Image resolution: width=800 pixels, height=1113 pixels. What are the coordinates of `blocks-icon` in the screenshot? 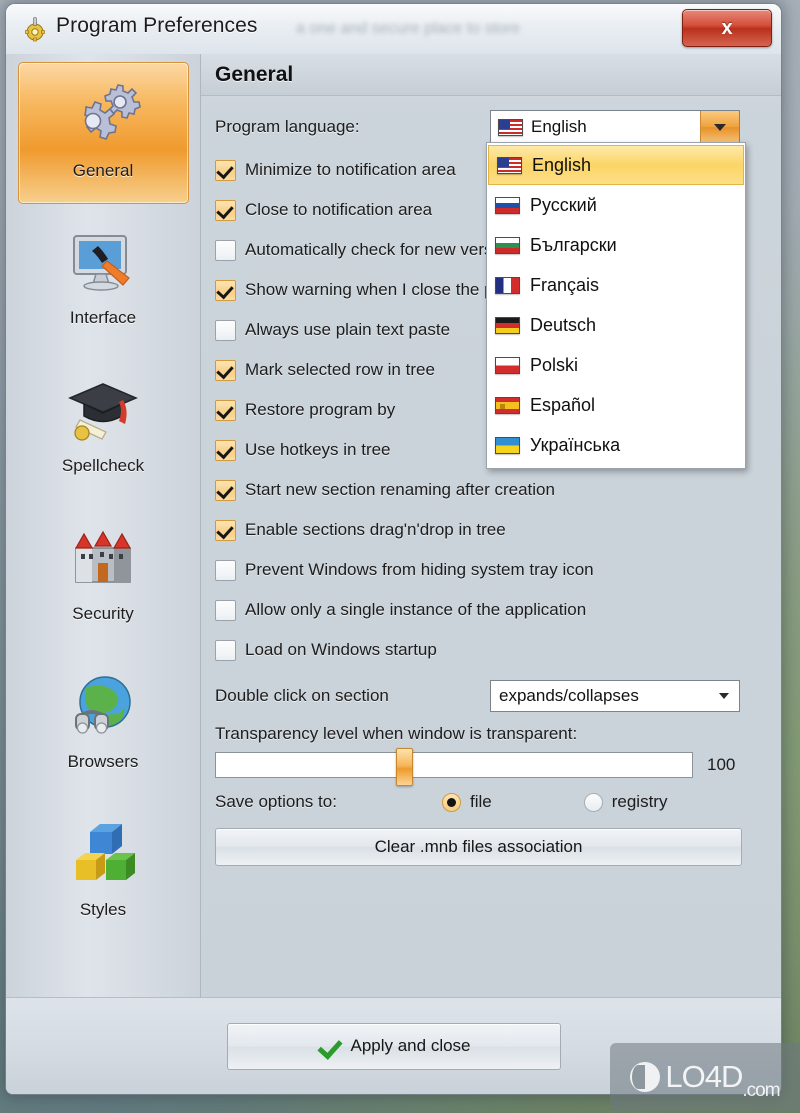 It's located at (103, 855).